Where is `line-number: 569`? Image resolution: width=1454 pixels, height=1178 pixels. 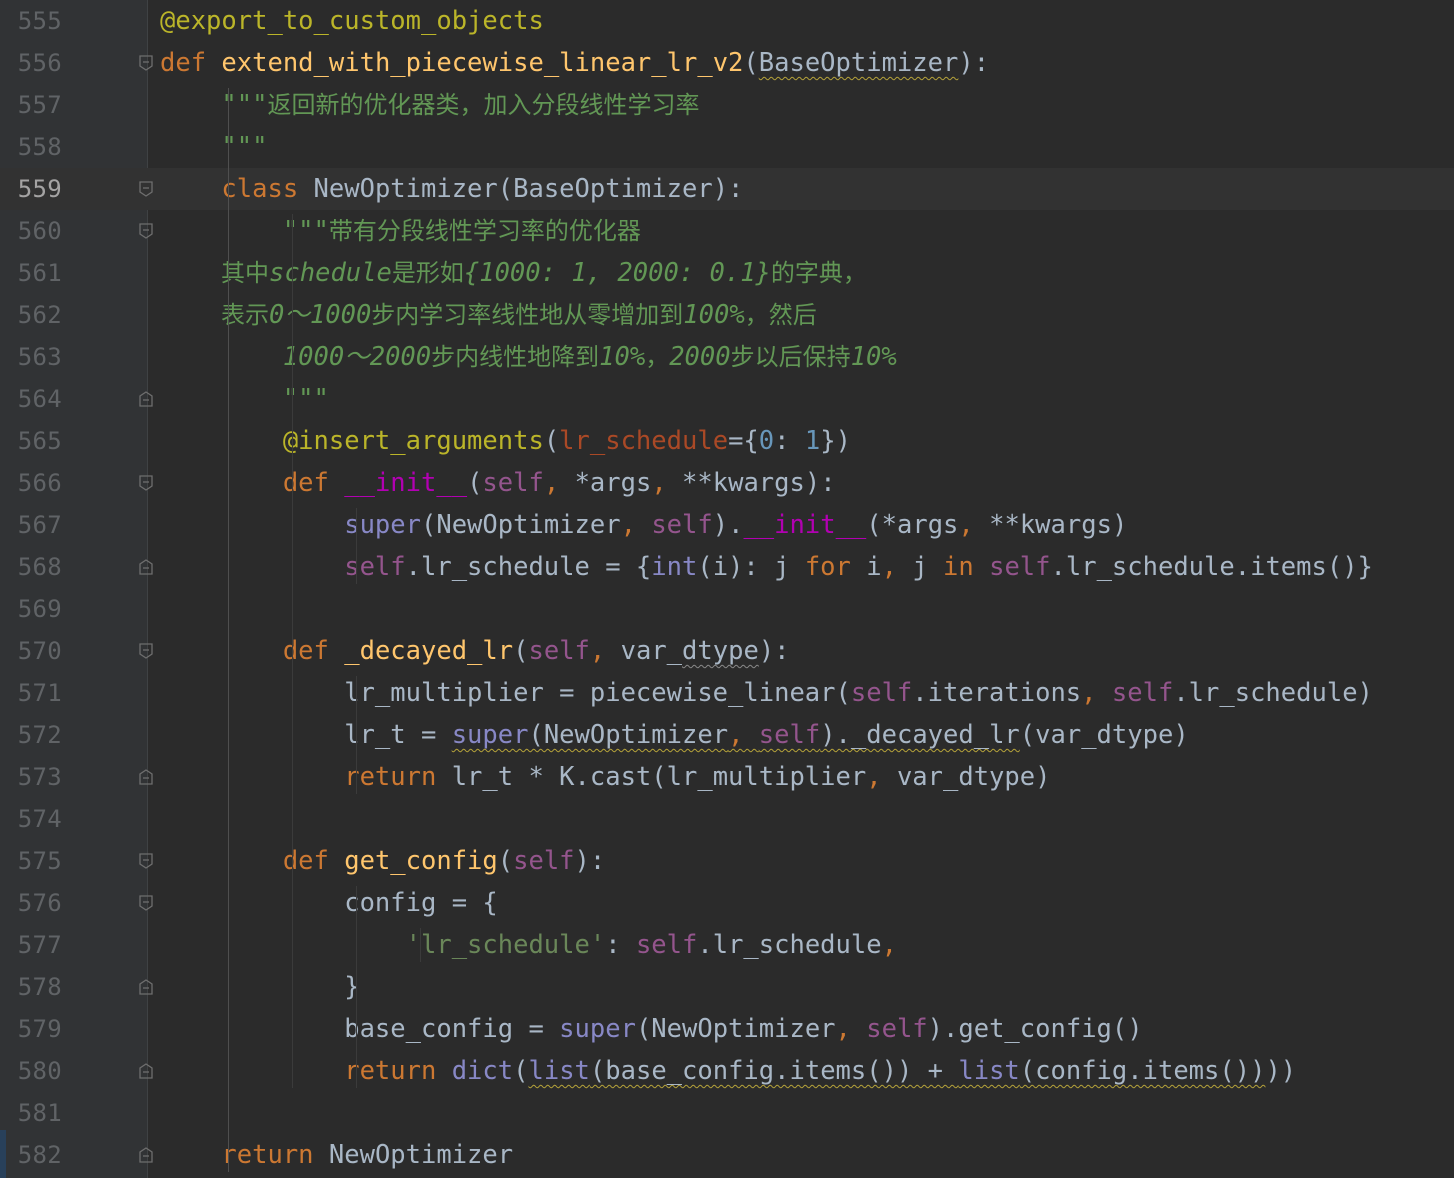
line-number: 569 is located at coordinates (39, 609).